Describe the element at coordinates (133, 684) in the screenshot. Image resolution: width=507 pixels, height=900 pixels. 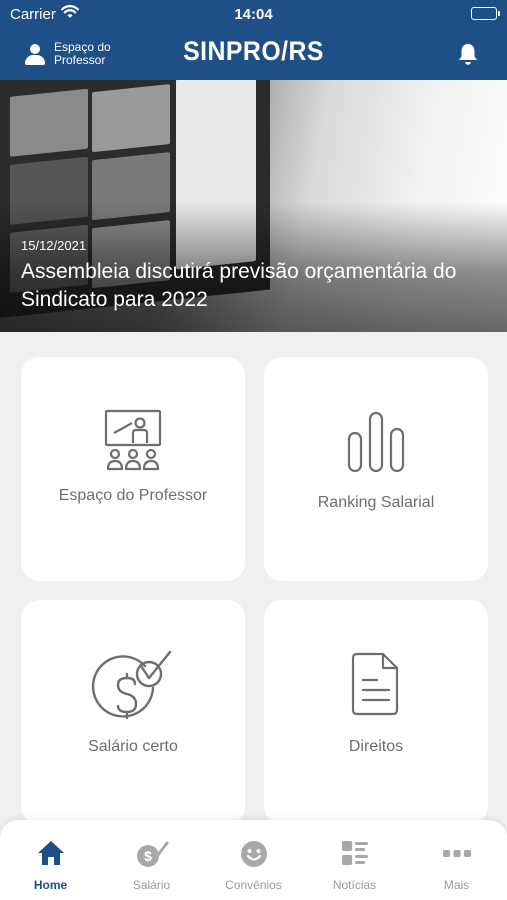
I see `dollar-check-icon` at that location.